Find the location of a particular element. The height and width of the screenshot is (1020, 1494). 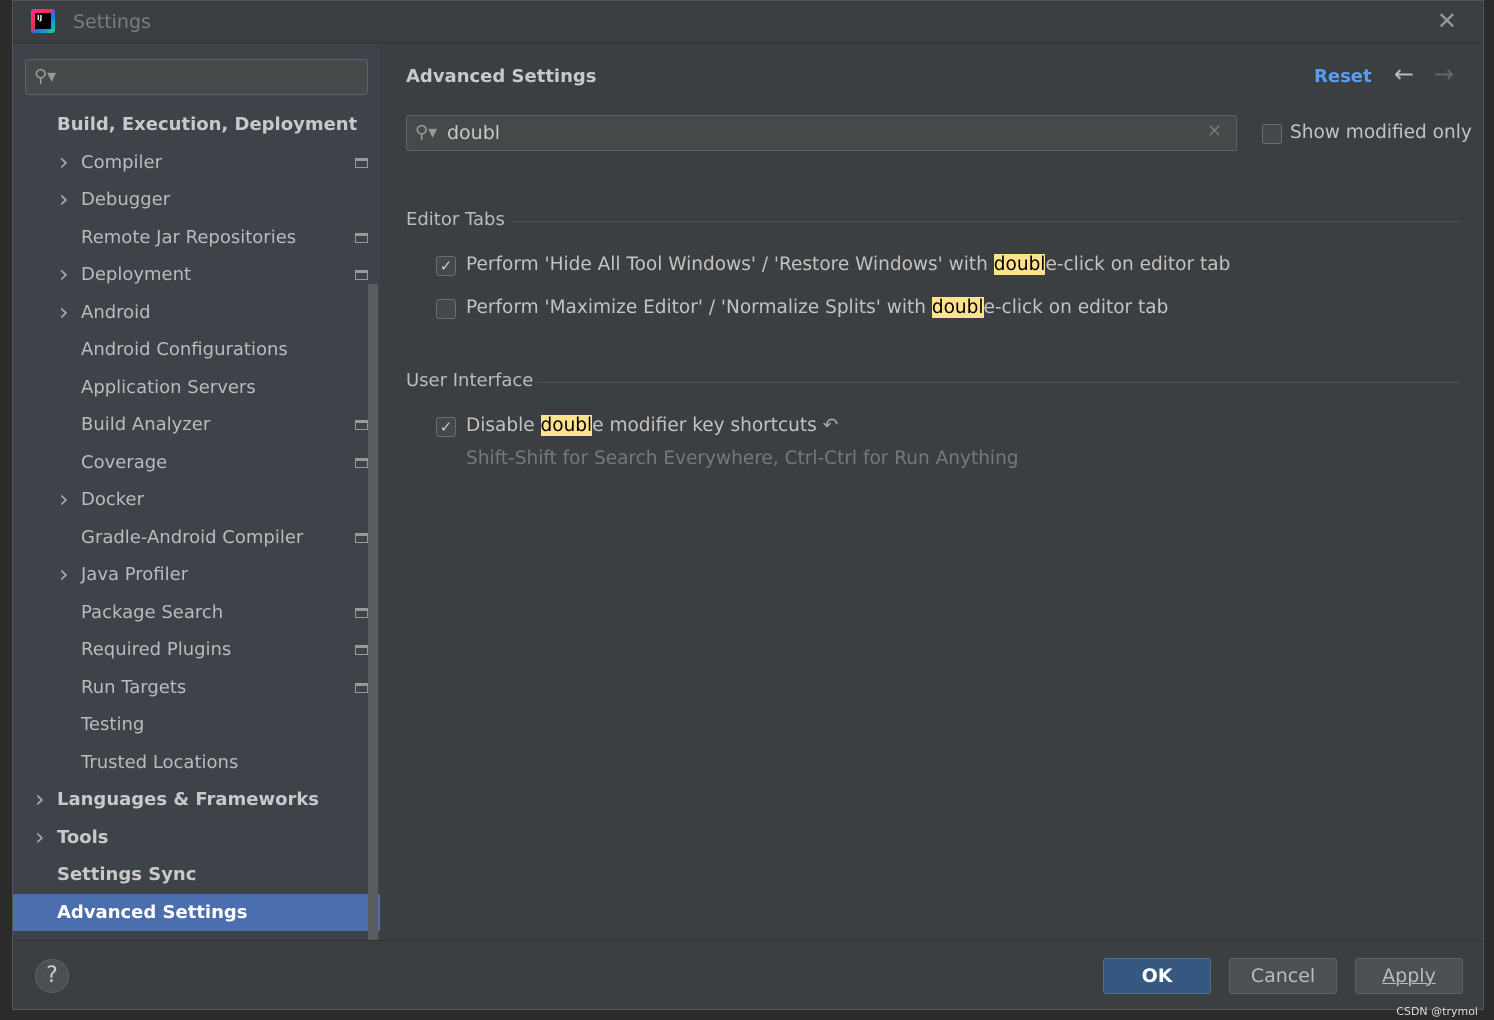

option-label: Disable double modifier key shortcuts ↶ is located at coordinates (652, 425).